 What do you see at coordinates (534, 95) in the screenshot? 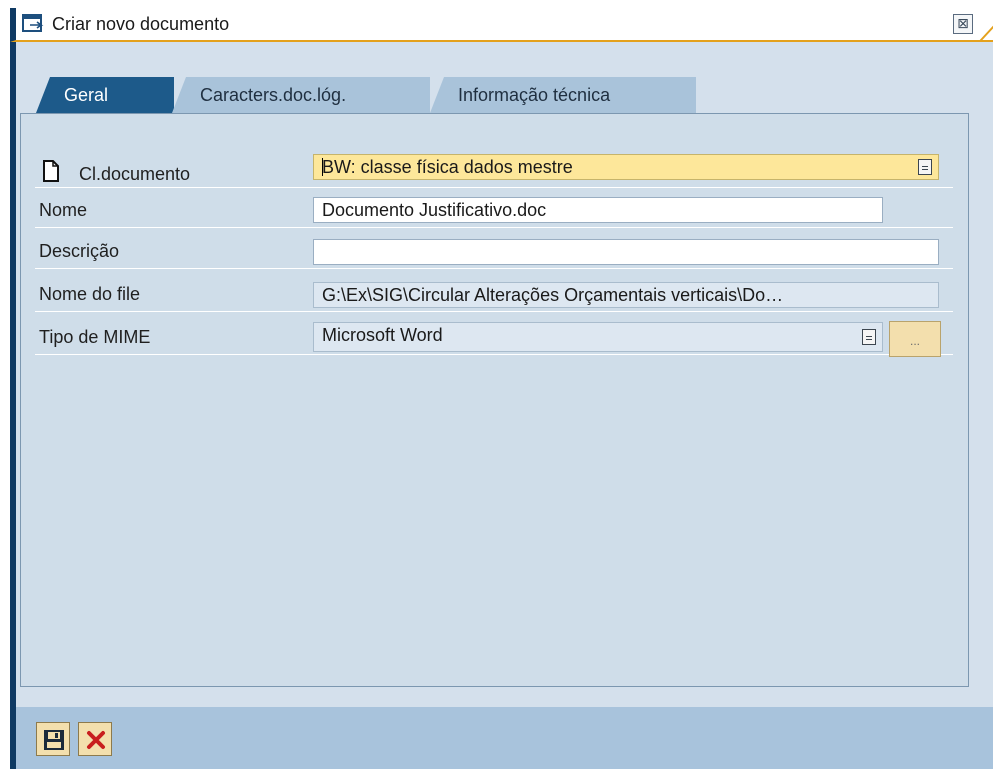
I see `tab-label: Informação técnica` at bounding box center [534, 95].